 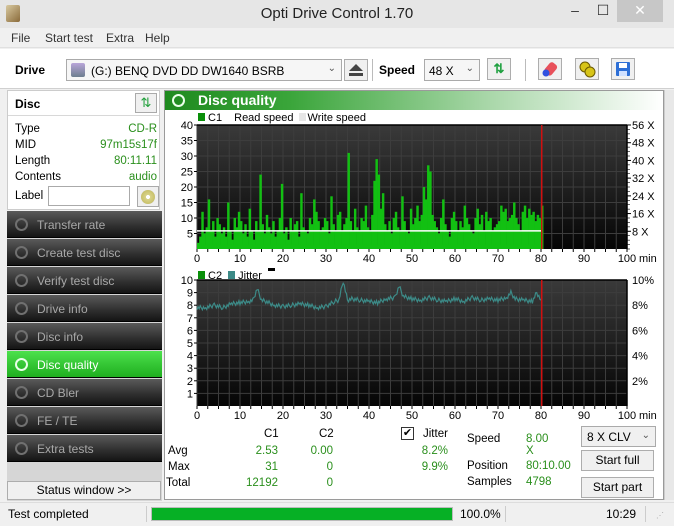 What do you see at coordinates (187, 142) in the screenshot?
I see `c1-ytick-label: 35` at bounding box center [187, 142].